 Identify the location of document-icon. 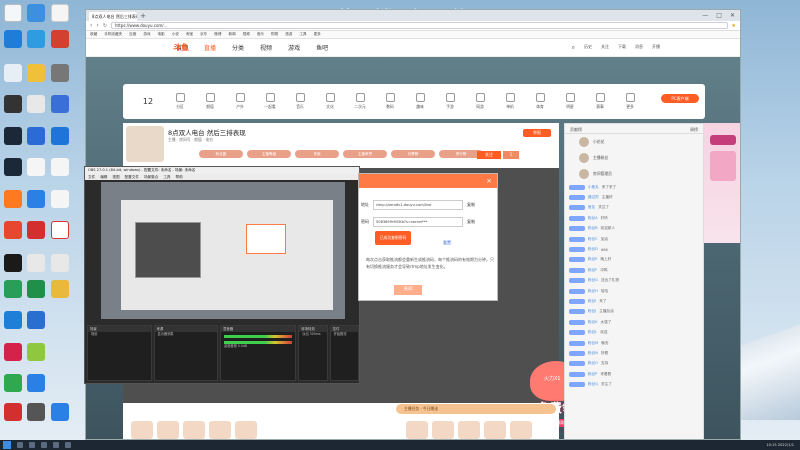
(60, 13).